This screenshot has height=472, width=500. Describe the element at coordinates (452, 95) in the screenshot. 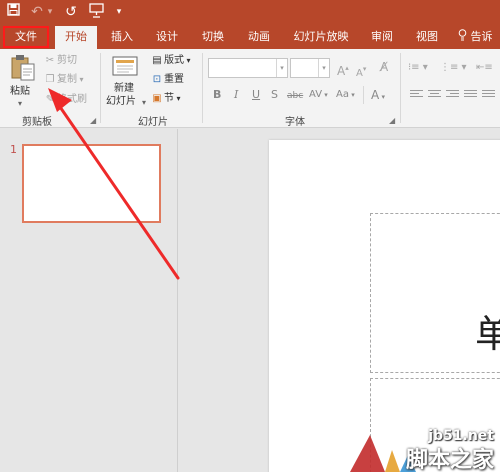

I see `align-right-icon` at that location.